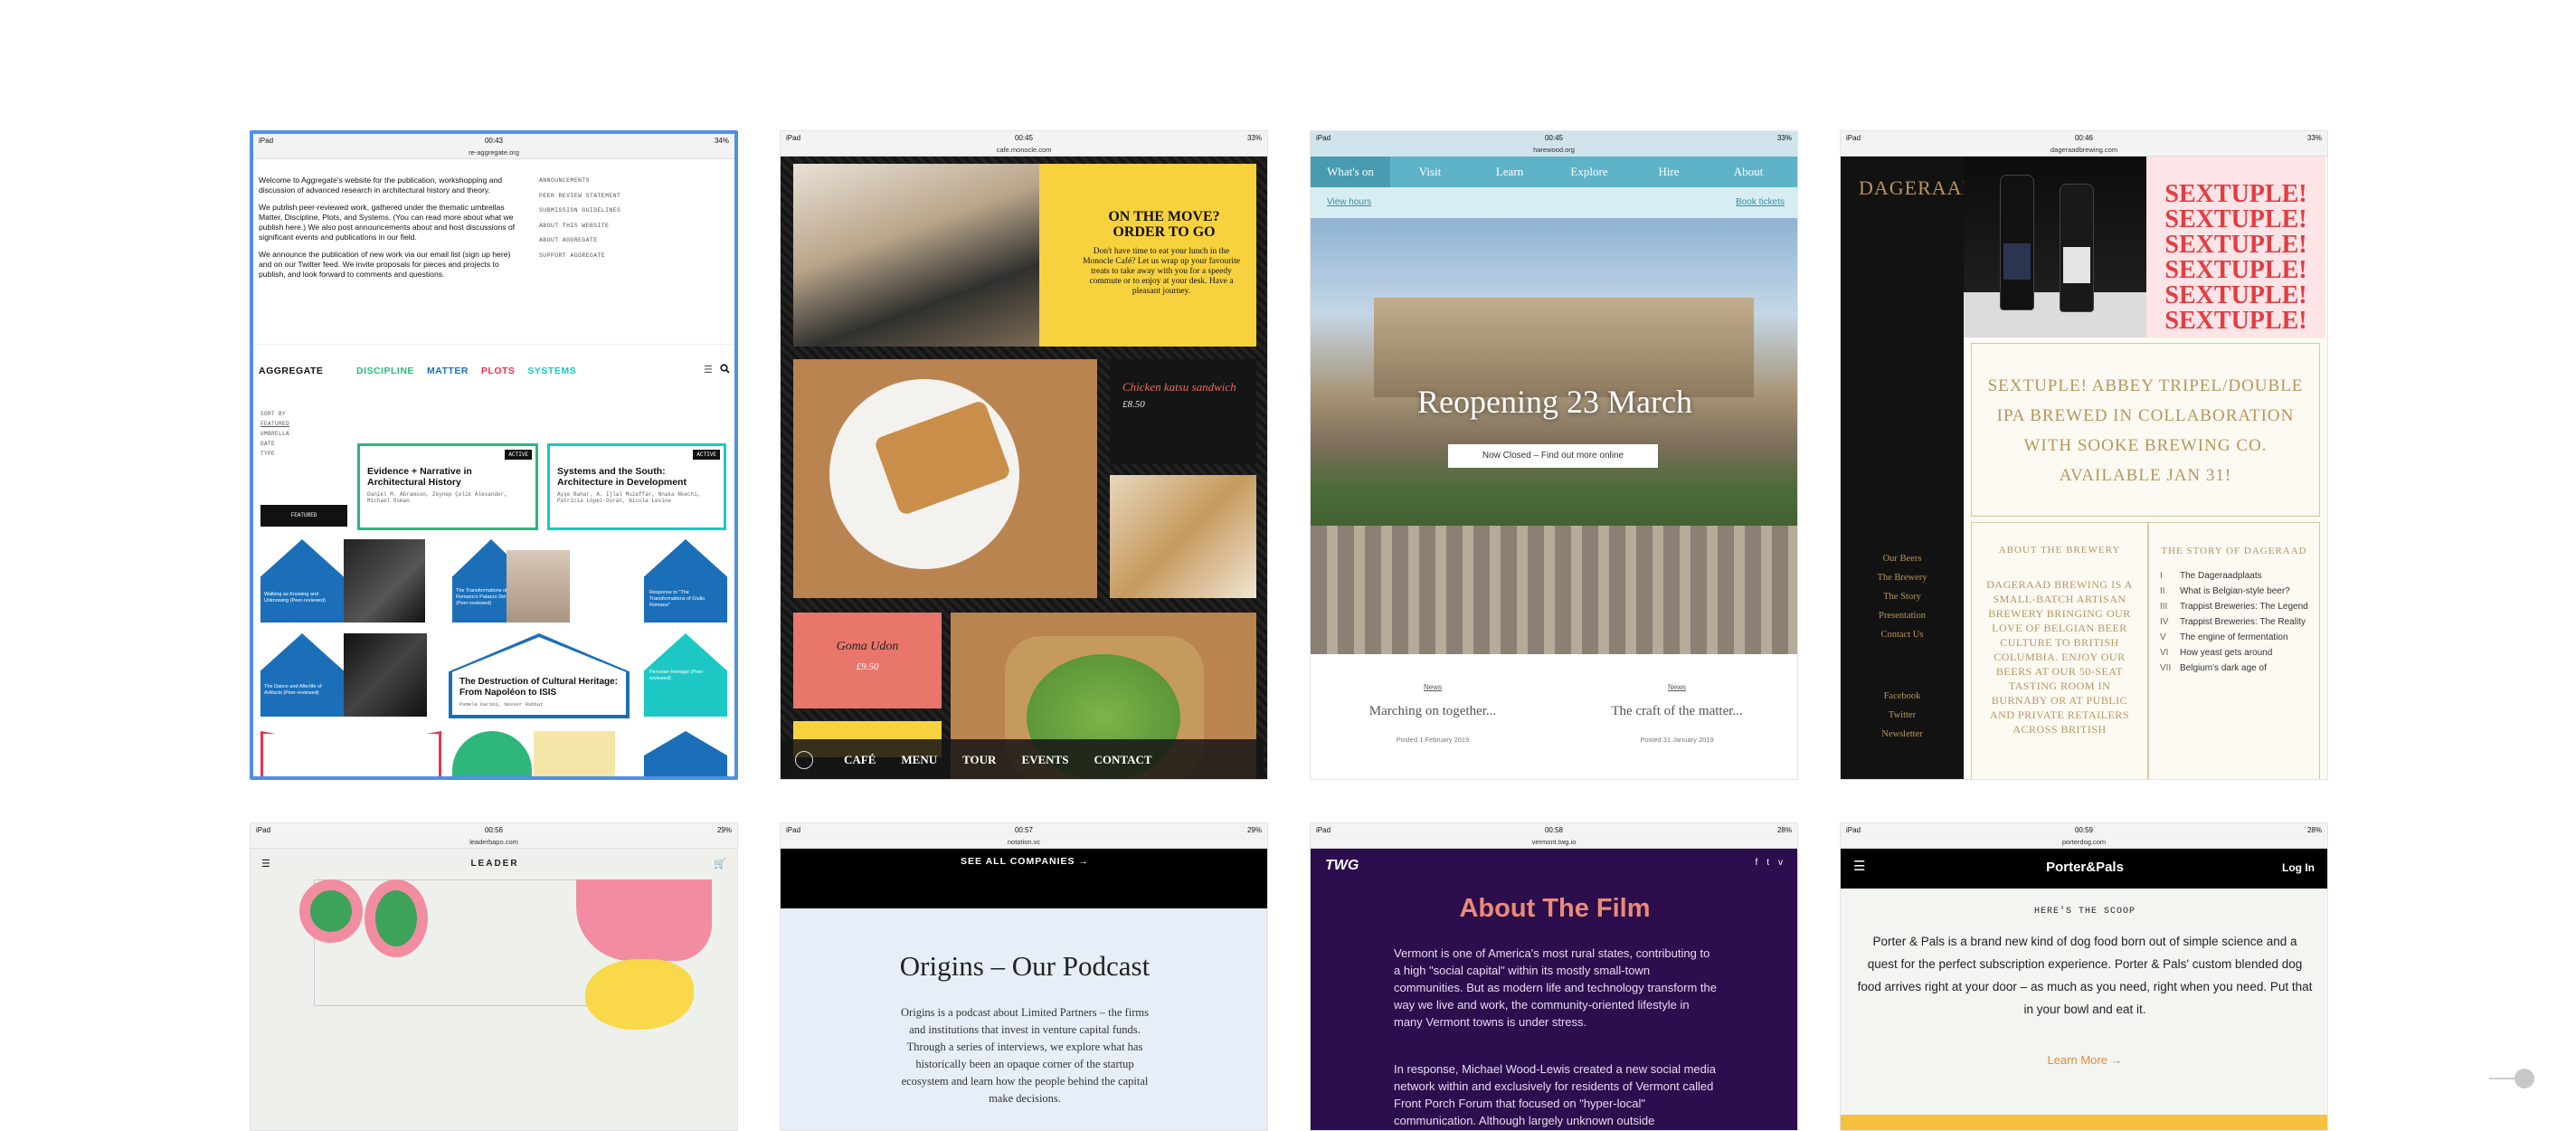  I want to click on menu-item: SUBMISSION GUIDELINES, so click(579, 211).